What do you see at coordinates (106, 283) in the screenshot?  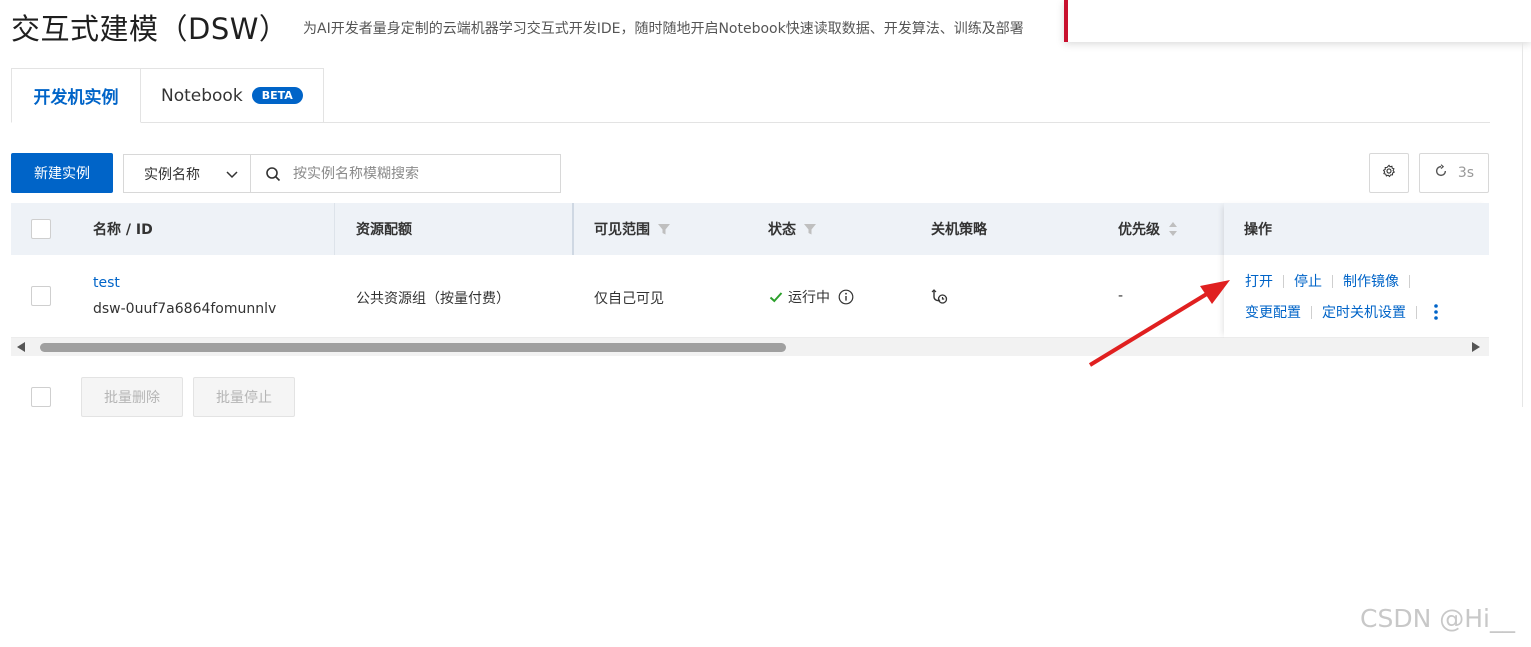 I see `instance-name-link: test` at bounding box center [106, 283].